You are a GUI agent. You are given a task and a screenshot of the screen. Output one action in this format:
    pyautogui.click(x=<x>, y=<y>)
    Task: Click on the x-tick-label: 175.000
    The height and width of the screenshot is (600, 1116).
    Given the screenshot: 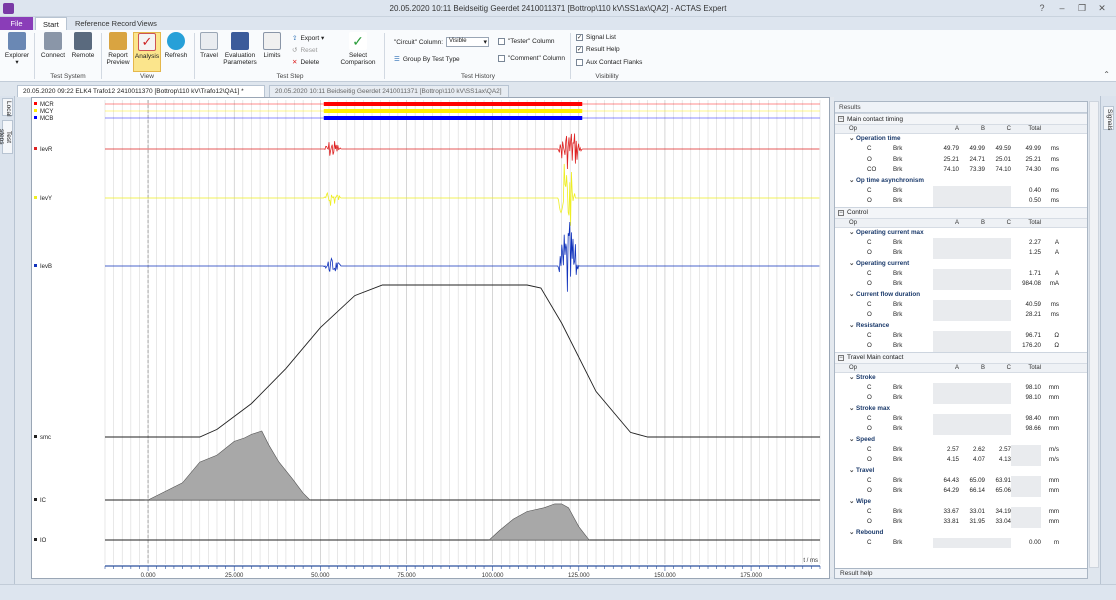 What is the action you would take?
    pyautogui.click(x=751, y=576)
    